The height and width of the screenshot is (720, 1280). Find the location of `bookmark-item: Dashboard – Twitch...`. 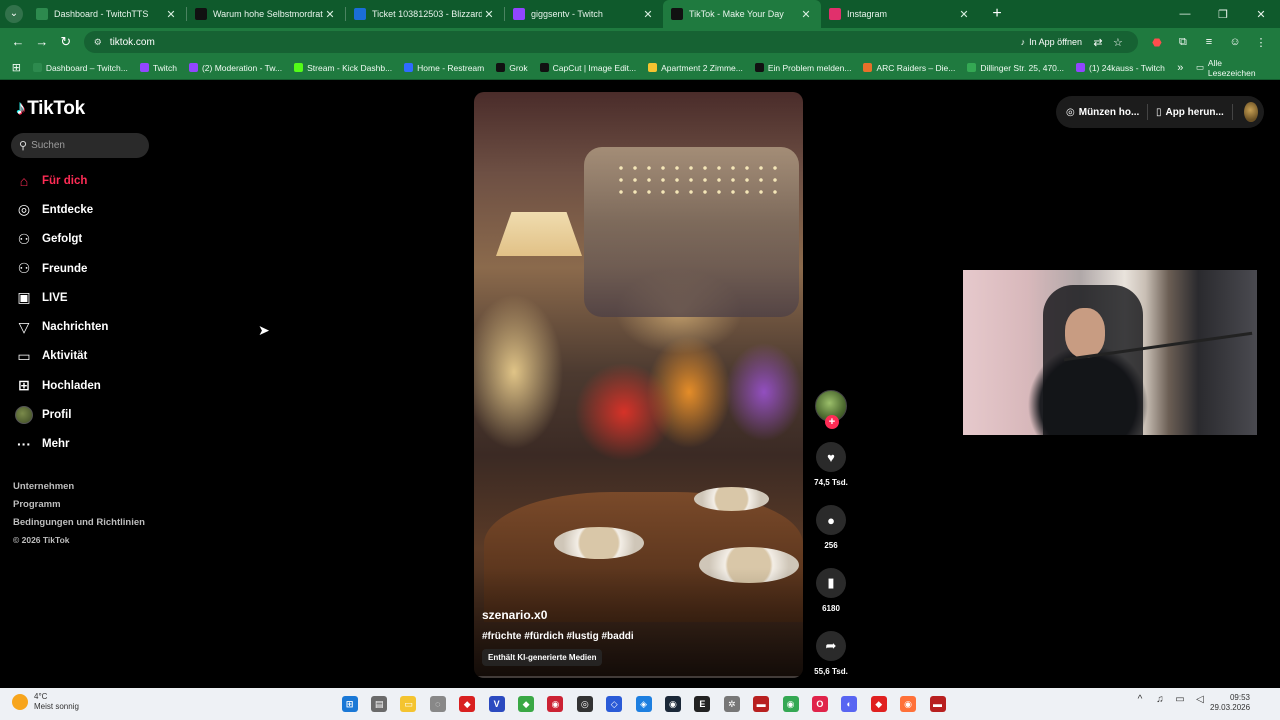

bookmark-item: Dashboard – Twitch... is located at coordinates (80, 68).